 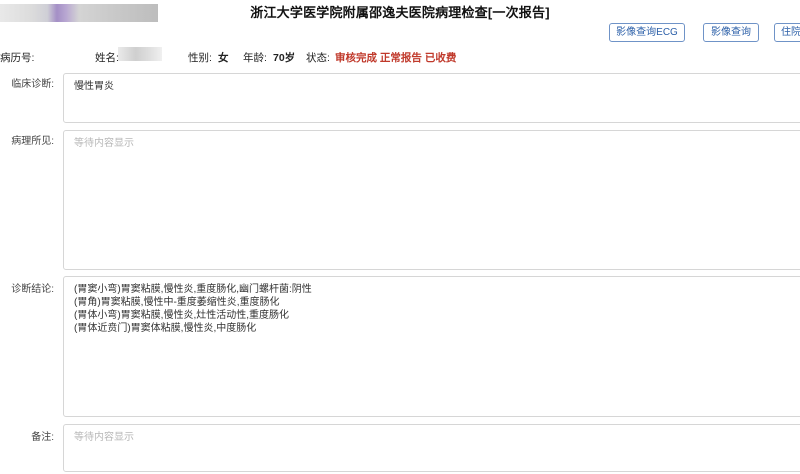 I want to click on diagnosis-conclusion-label: 诊断结论:, so click(x=32, y=289).